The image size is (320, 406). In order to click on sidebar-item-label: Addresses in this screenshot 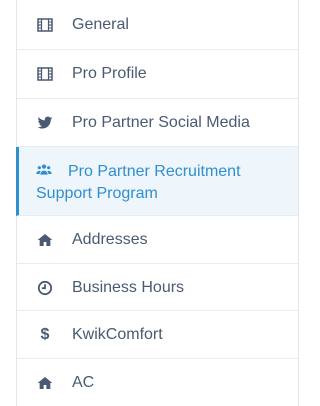, I will do `click(110, 239)`.